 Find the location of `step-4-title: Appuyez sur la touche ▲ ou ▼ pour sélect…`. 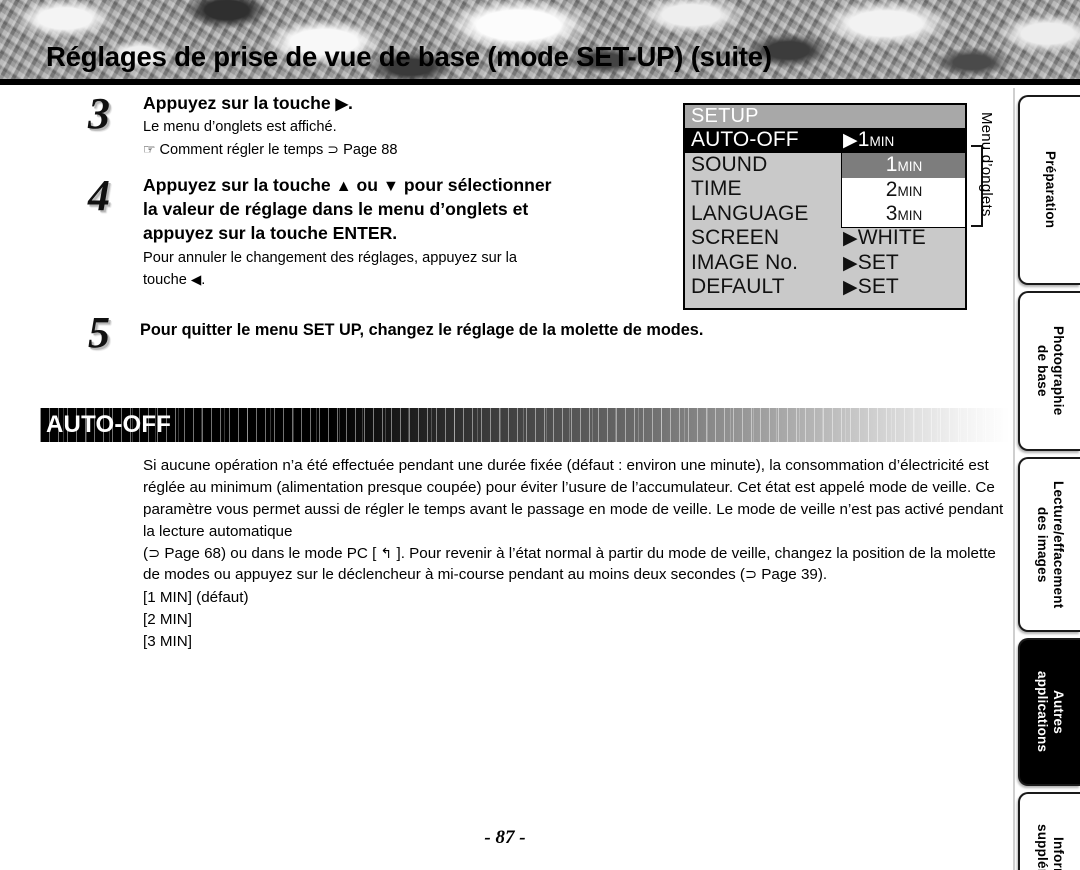

step-4-title: Appuyez sur la touche ▲ ou ▼ pour sélect… is located at coordinates (412, 209).